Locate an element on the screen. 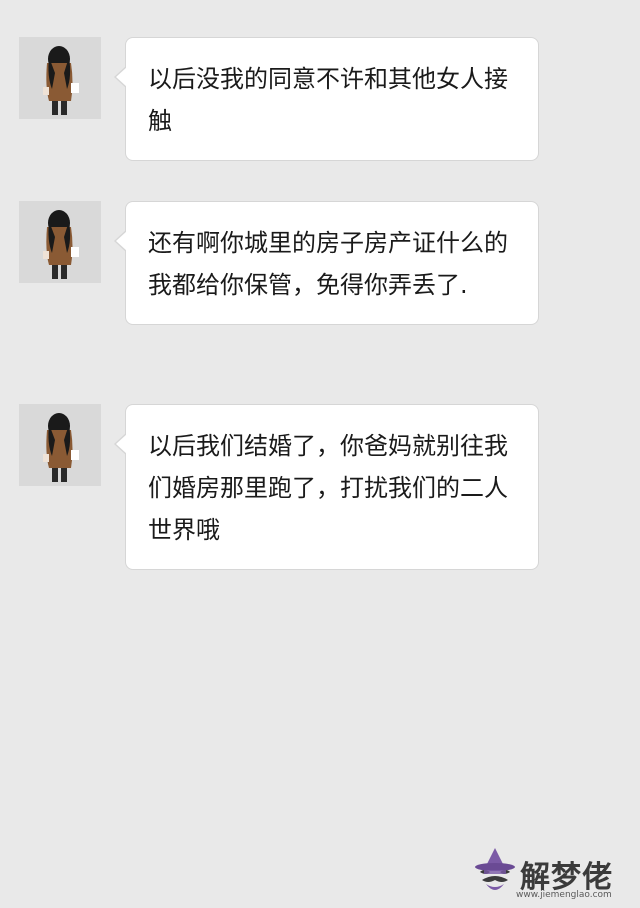  message-bubble: 还有啊你城里的房子房产证什么的我都给你保管，免得你弄丢了. is located at coordinates (326, 263).